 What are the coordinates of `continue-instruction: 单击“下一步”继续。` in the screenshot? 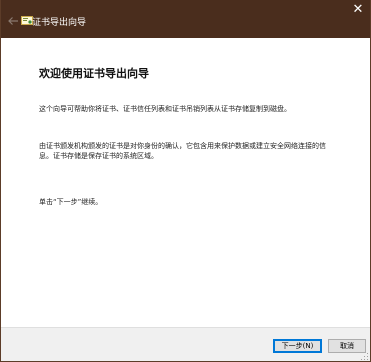 It's located at (71, 202).